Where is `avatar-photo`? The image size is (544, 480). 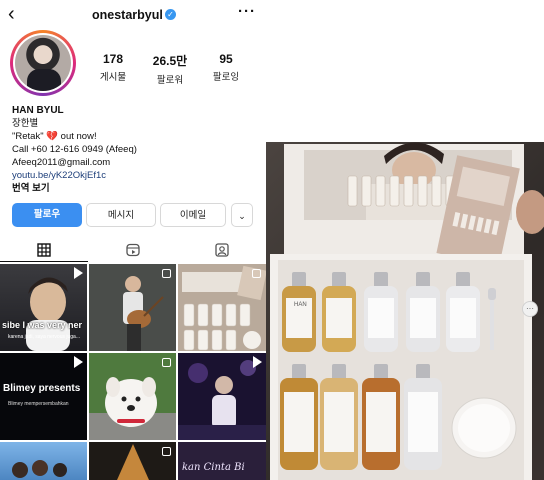
avatar-photo is located at coordinates (43, 63).